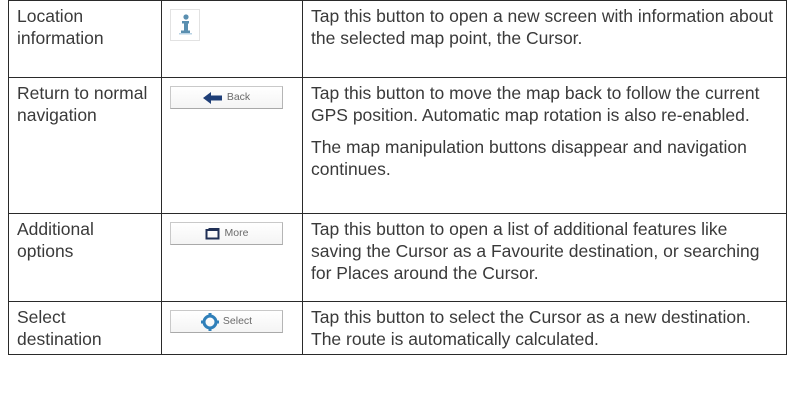 This screenshot has height=399, width=794. What do you see at coordinates (232, 39) in the screenshot?
I see `button-cell` at bounding box center [232, 39].